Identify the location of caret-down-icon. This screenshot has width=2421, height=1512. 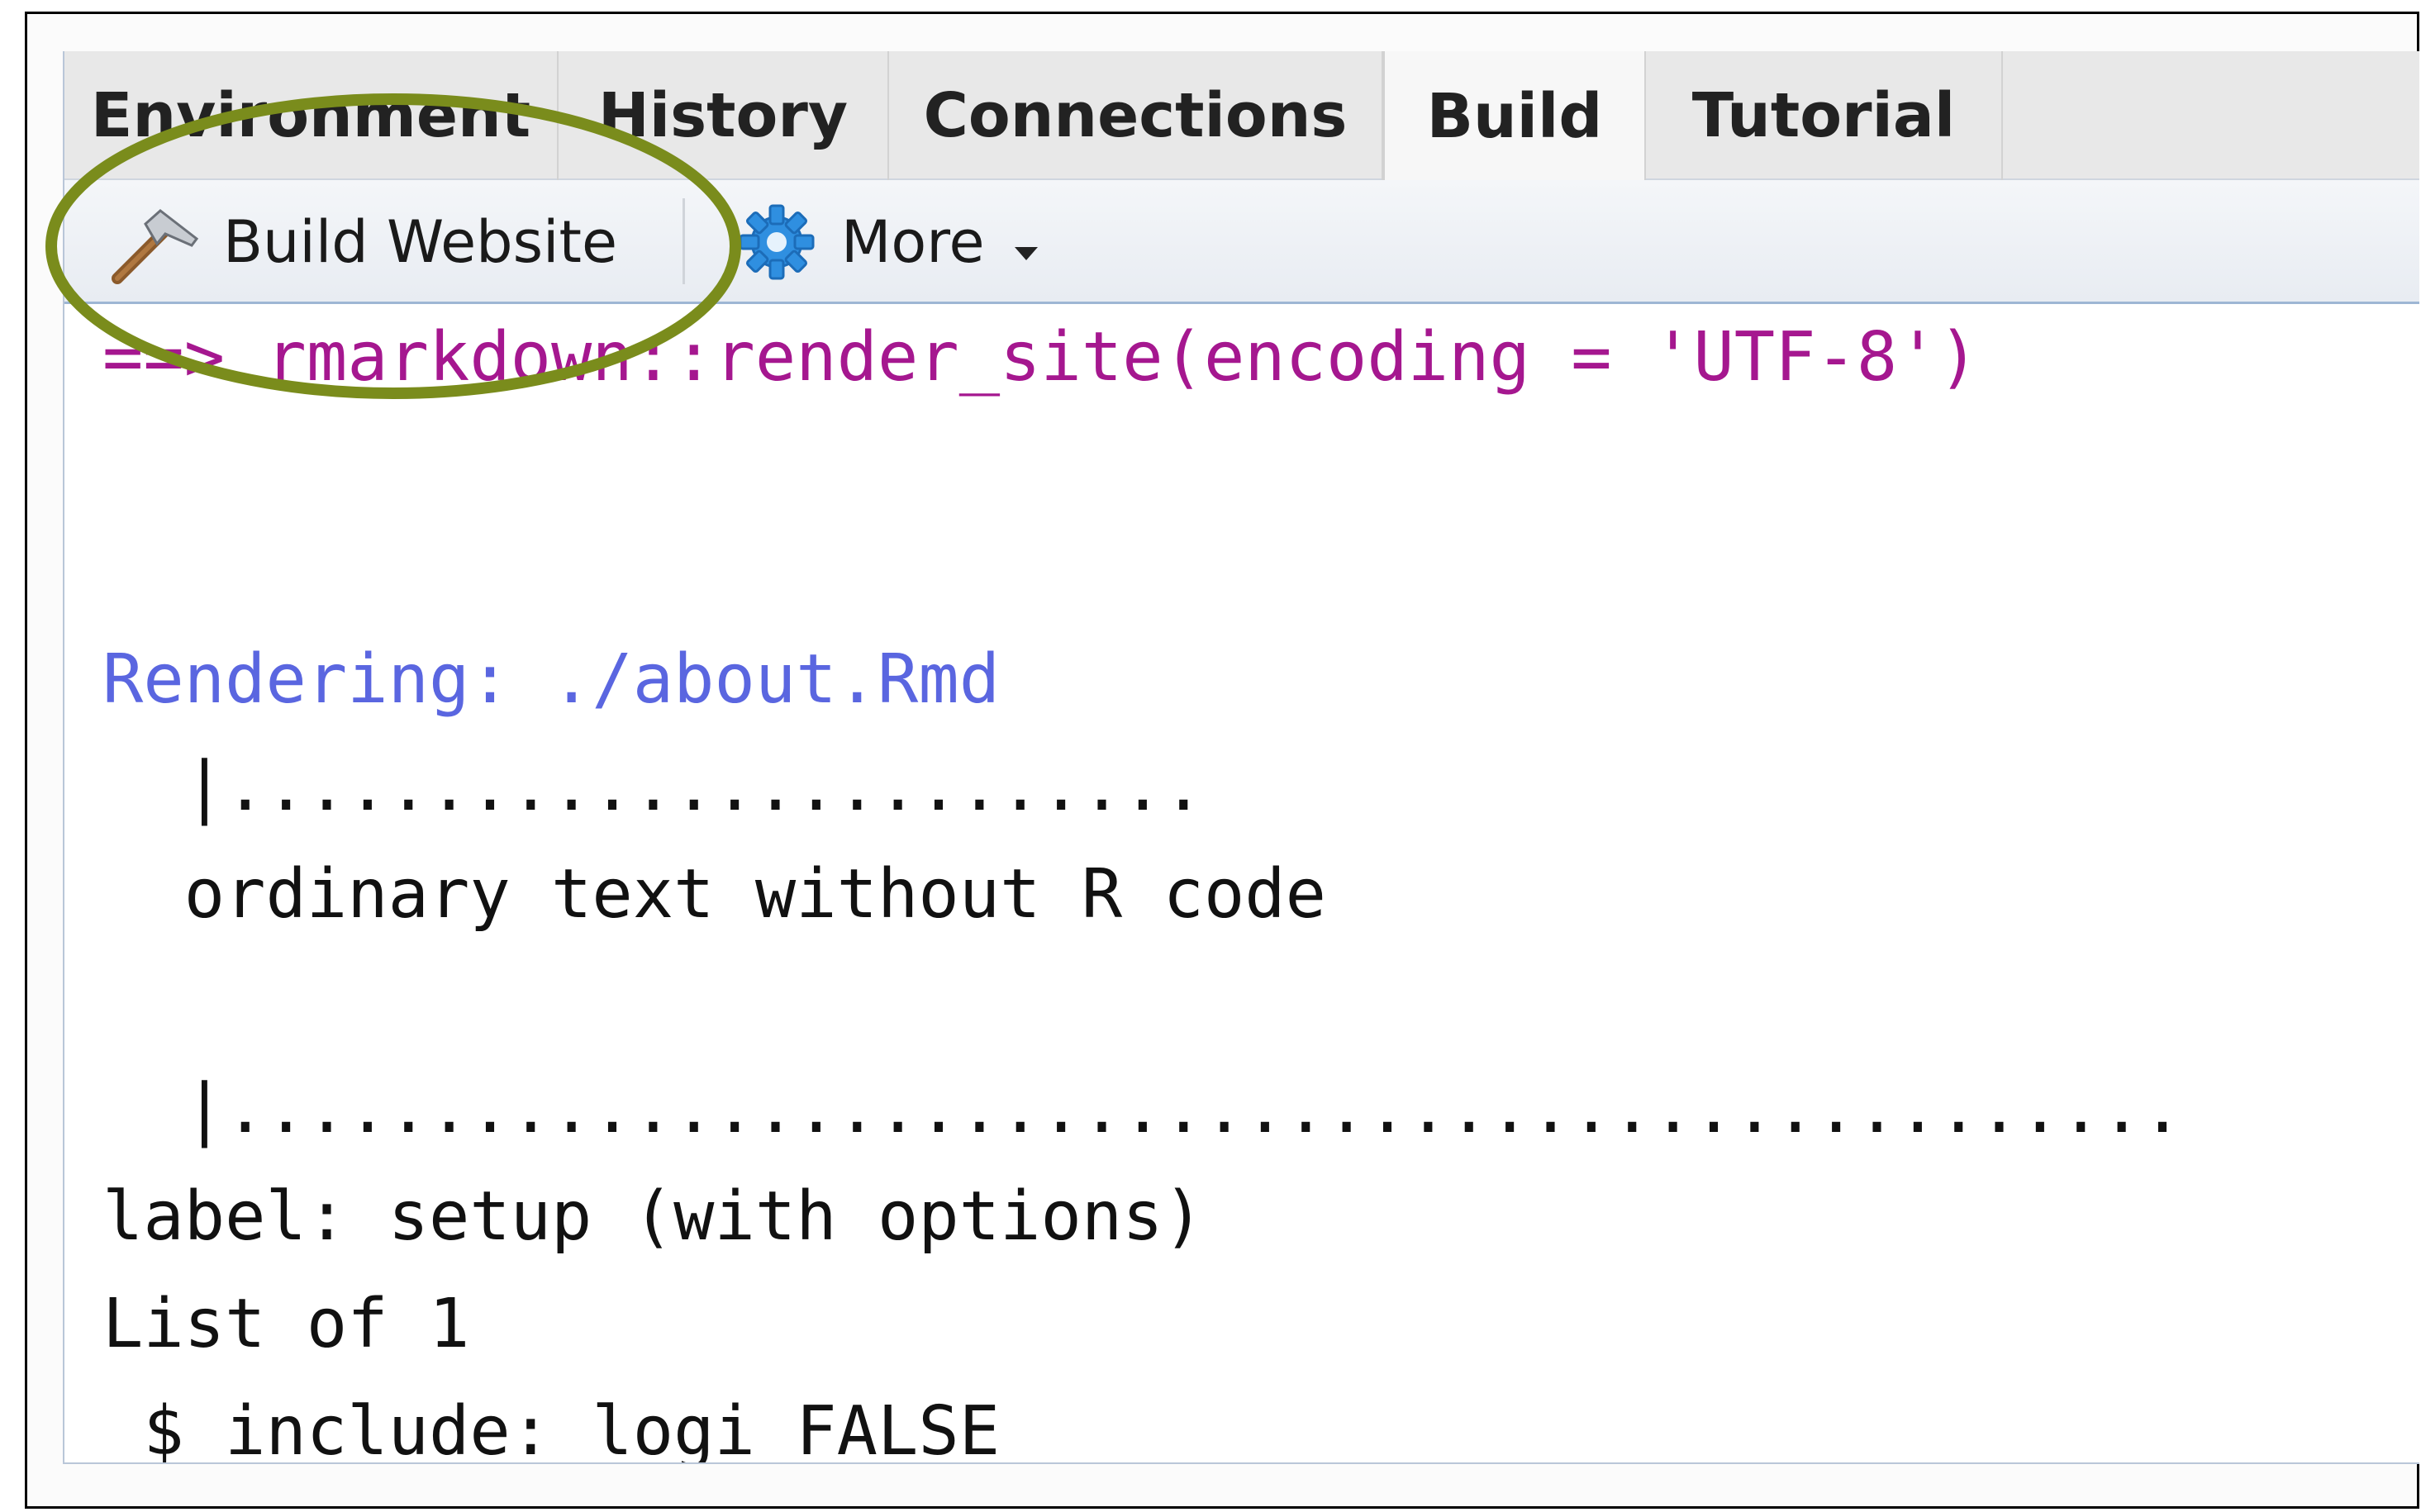
(1026, 242).